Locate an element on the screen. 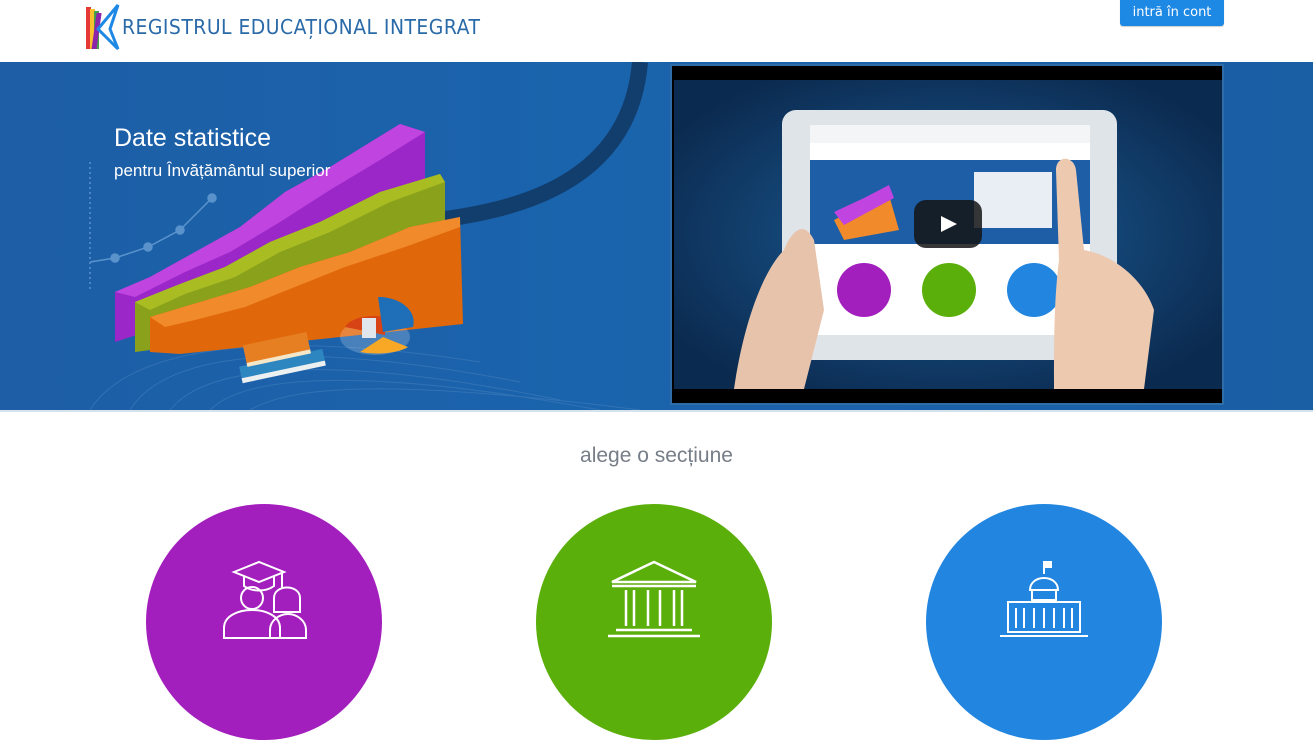 The width and height of the screenshot is (1313, 740). ministry-building-icon is located at coordinates (1044, 599).